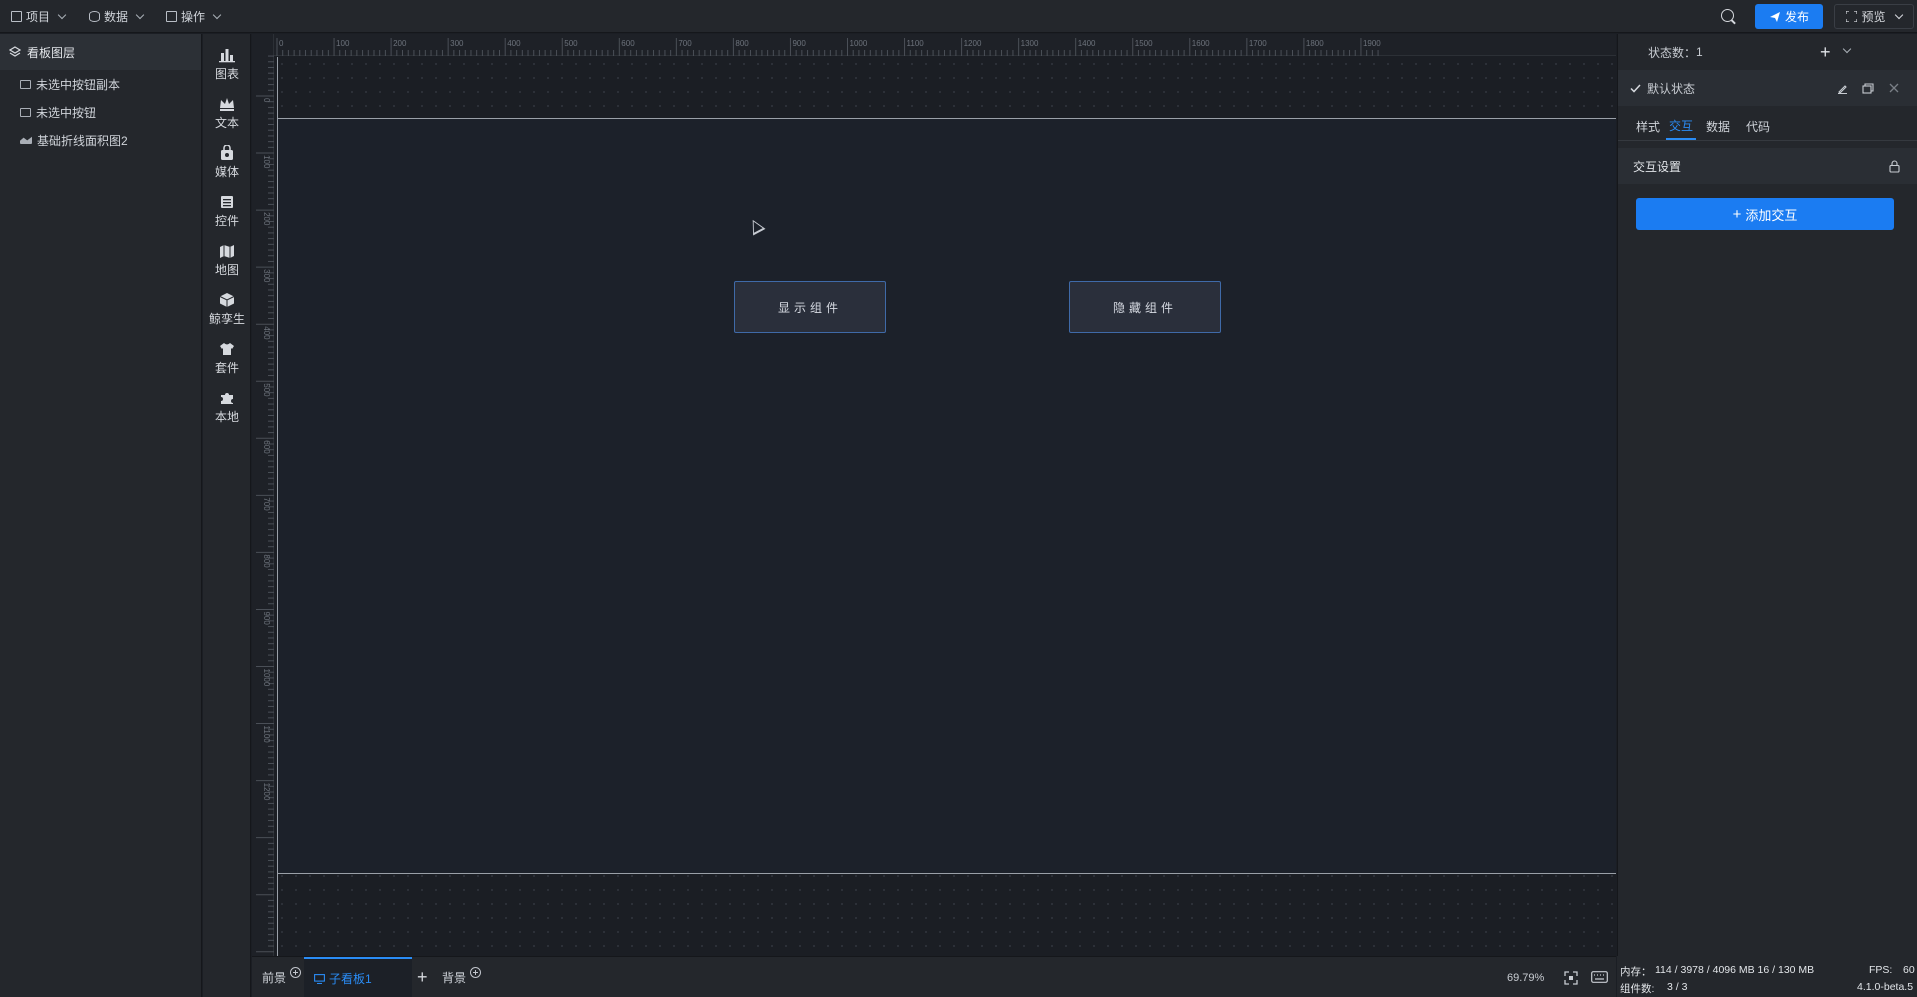 Image resolution: width=1917 pixels, height=997 pixels. I want to click on tool-local: 本地, so click(227, 407).